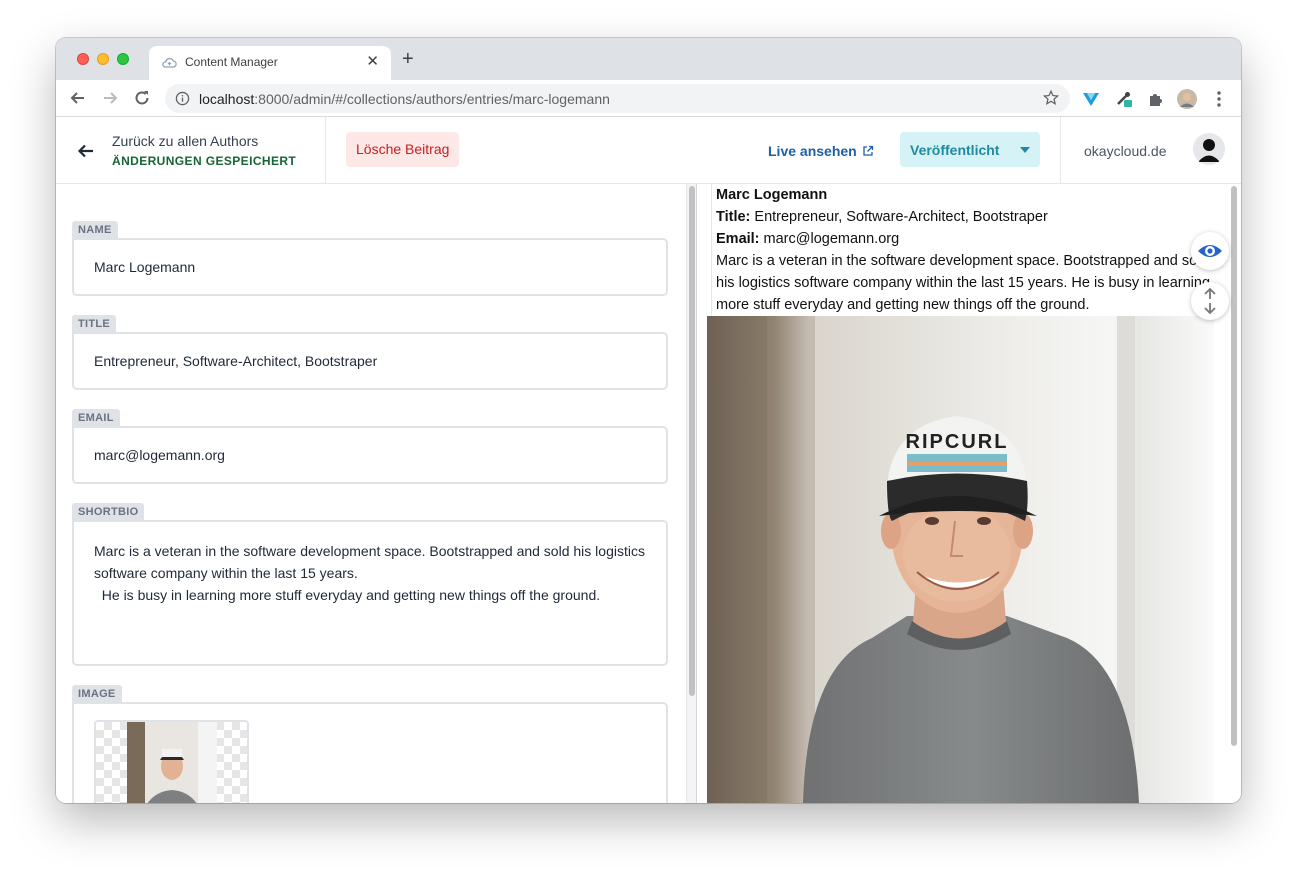 The image size is (1297, 877). I want to click on maximize-window-button, so click(123, 59).